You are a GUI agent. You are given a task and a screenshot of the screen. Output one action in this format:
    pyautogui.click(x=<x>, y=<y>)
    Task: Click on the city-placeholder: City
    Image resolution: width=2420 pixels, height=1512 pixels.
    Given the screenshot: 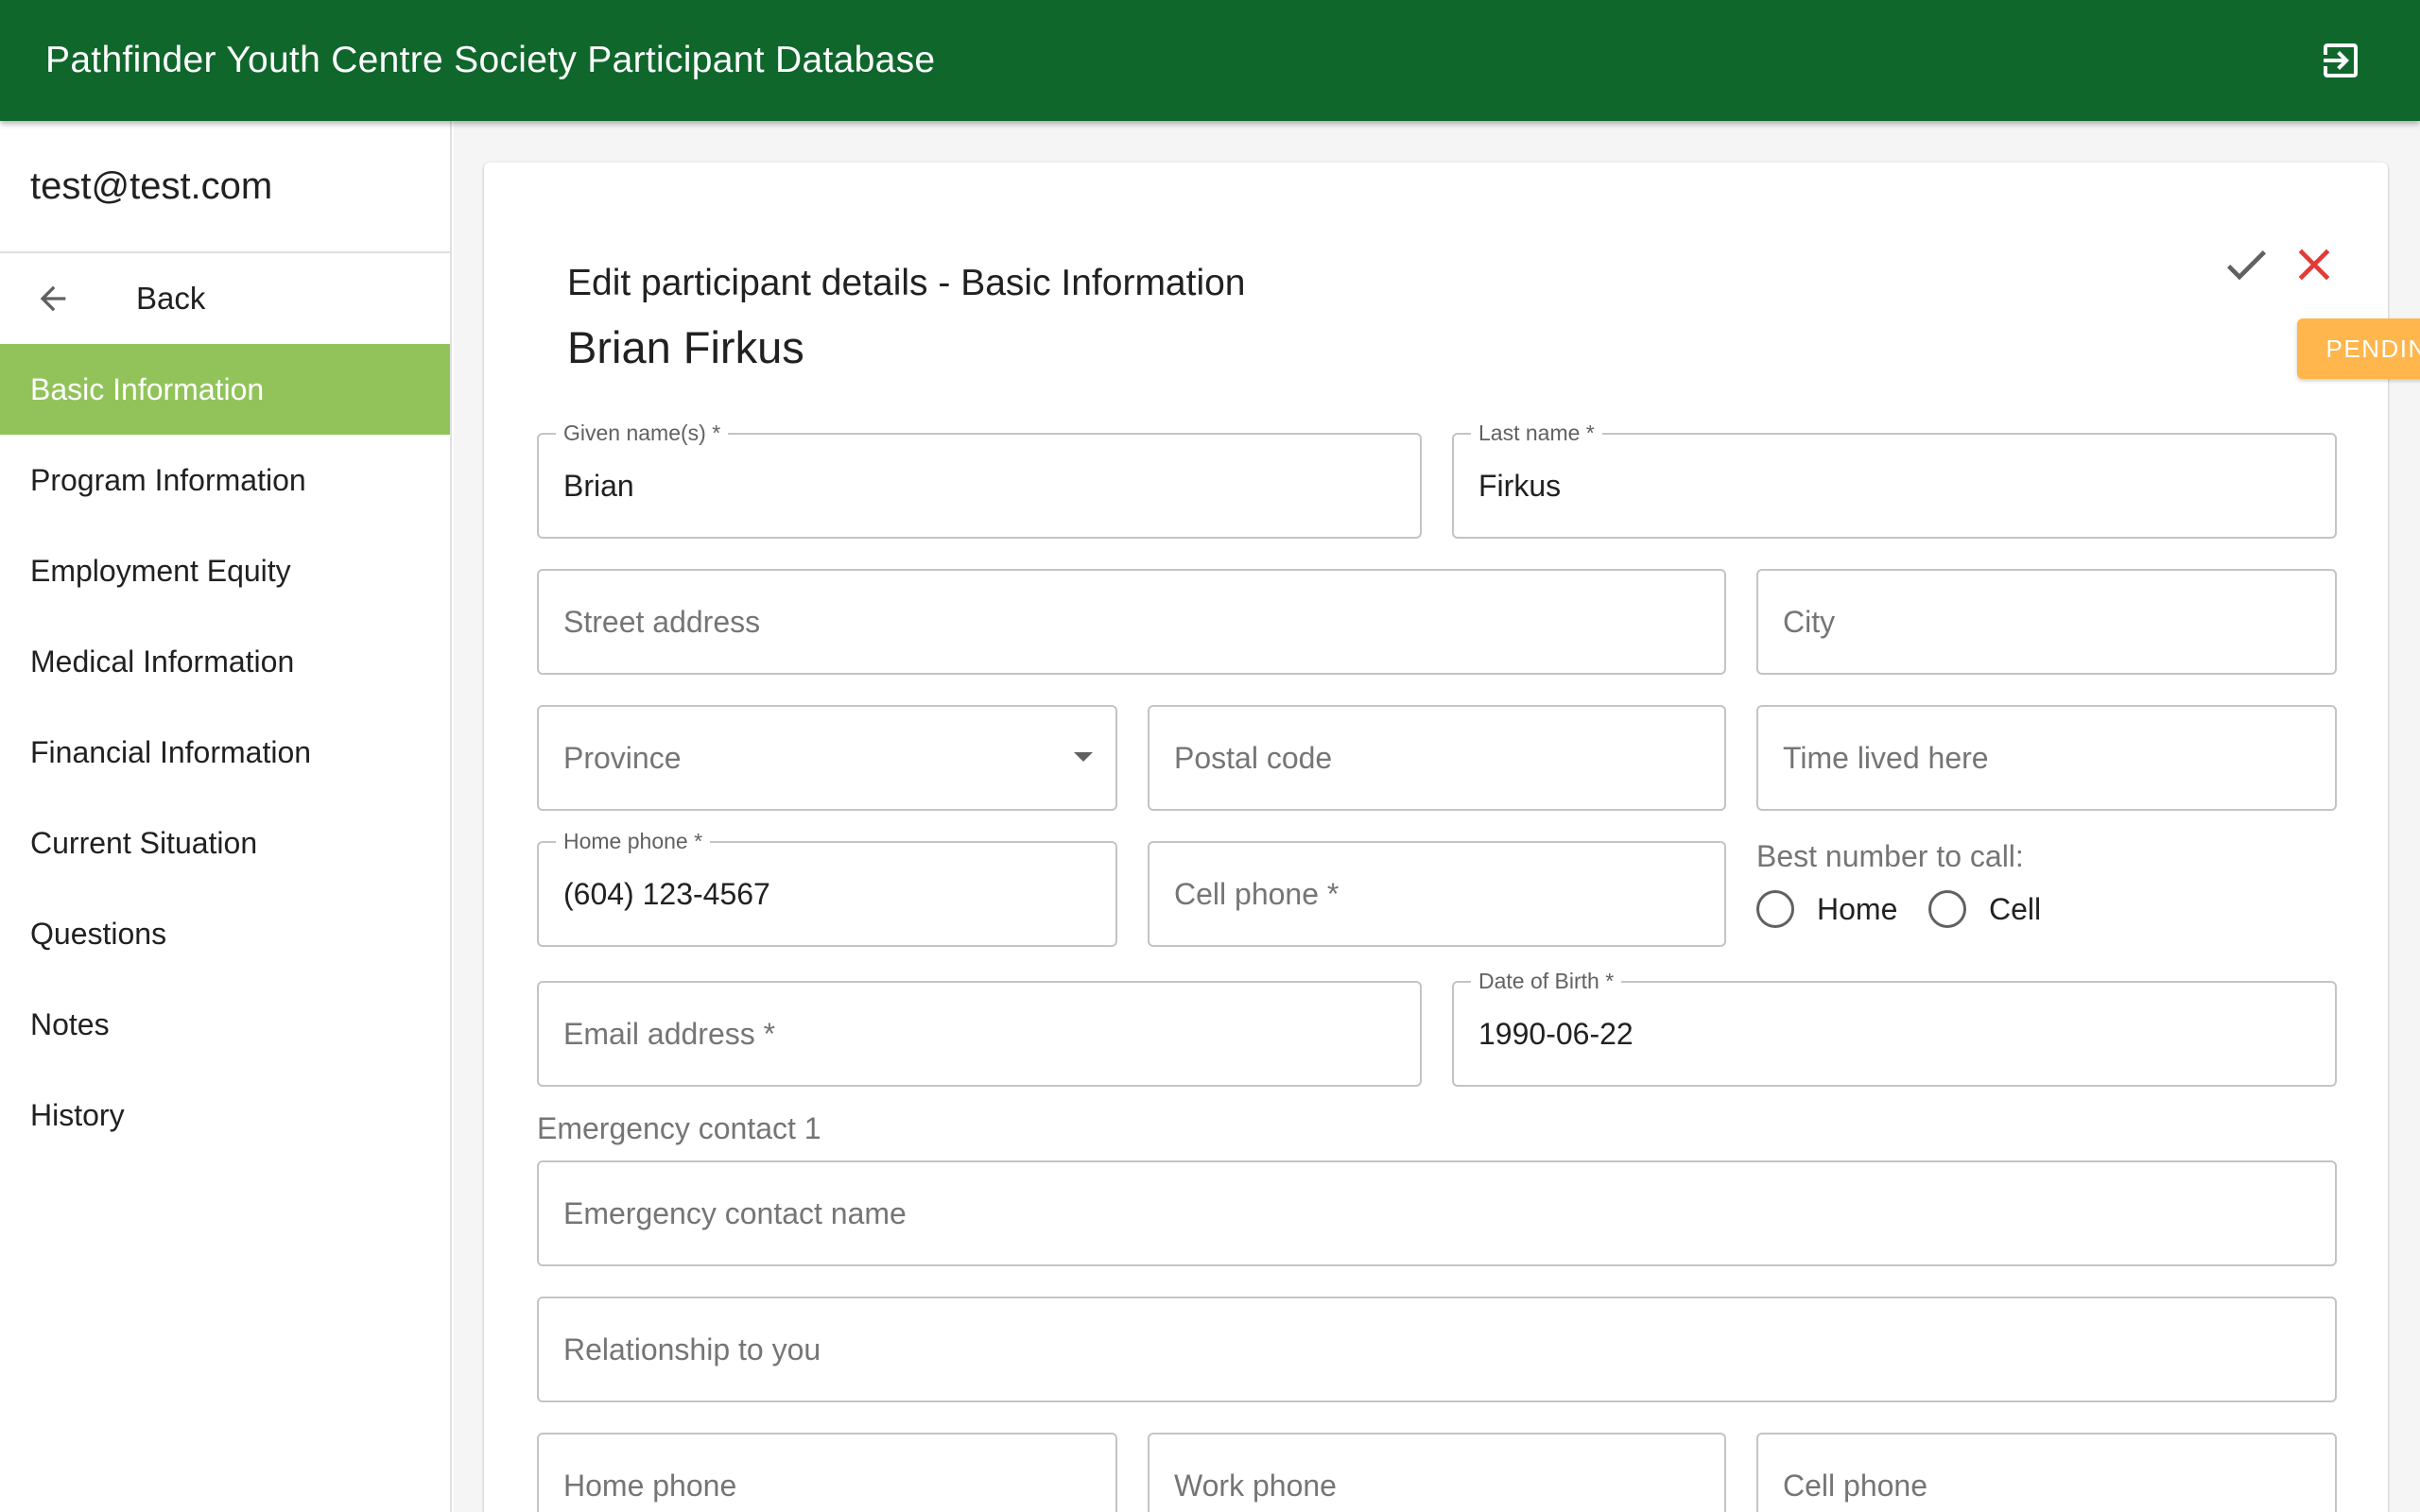 What is the action you would take?
    pyautogui.click(x=1809, y=621)
    